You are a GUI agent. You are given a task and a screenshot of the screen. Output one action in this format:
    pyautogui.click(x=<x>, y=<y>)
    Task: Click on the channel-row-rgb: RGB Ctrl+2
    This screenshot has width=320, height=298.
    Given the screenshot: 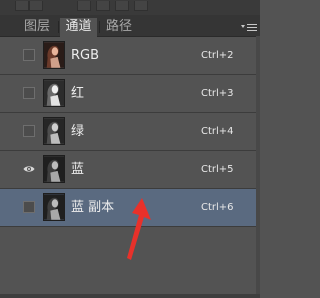 What is the action you would take?
    pyautogui.click(x=130, y=56)
    